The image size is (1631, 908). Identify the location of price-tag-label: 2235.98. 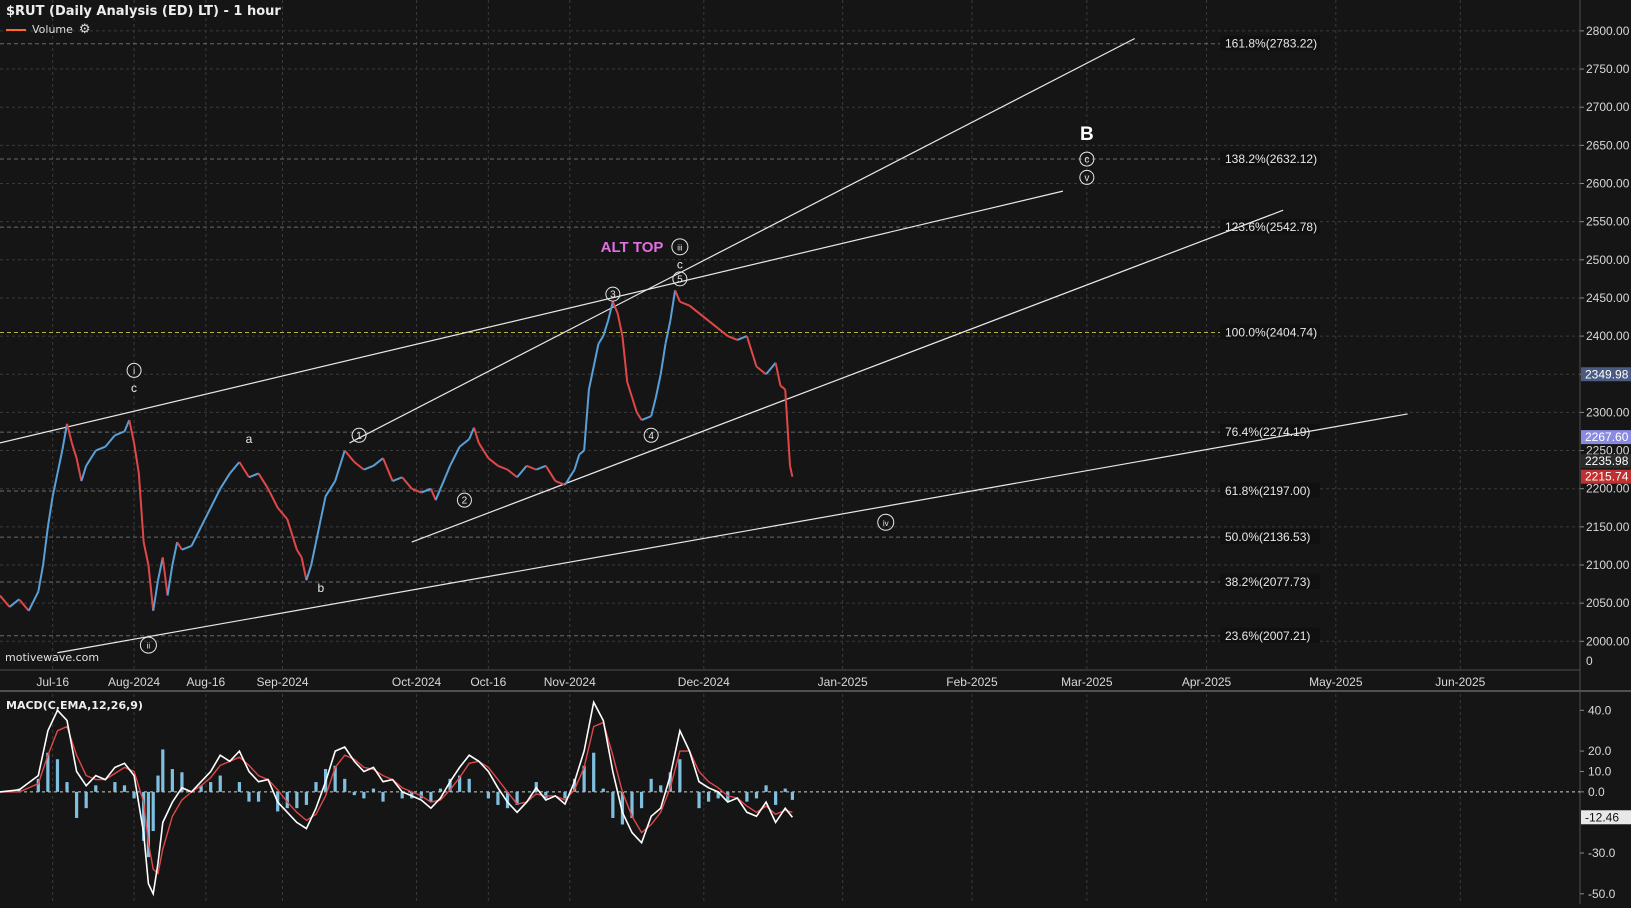
(1607, 461).